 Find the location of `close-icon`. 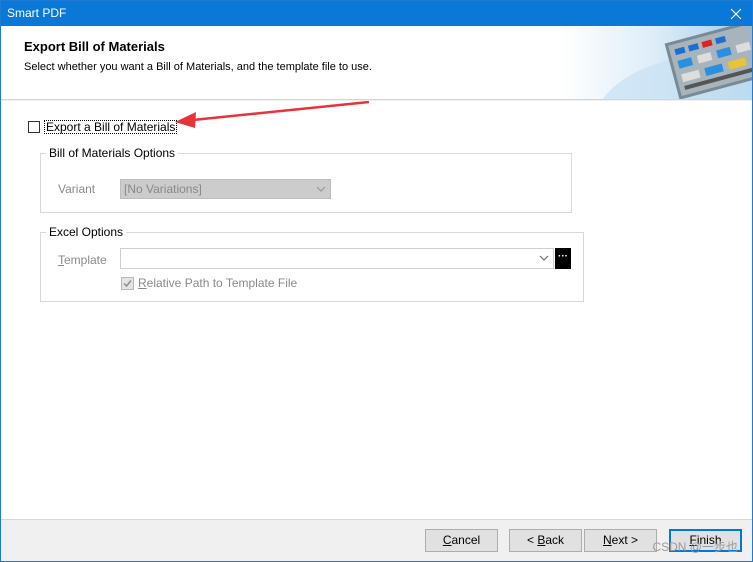

close-icon is located at coordinates (736, 13).